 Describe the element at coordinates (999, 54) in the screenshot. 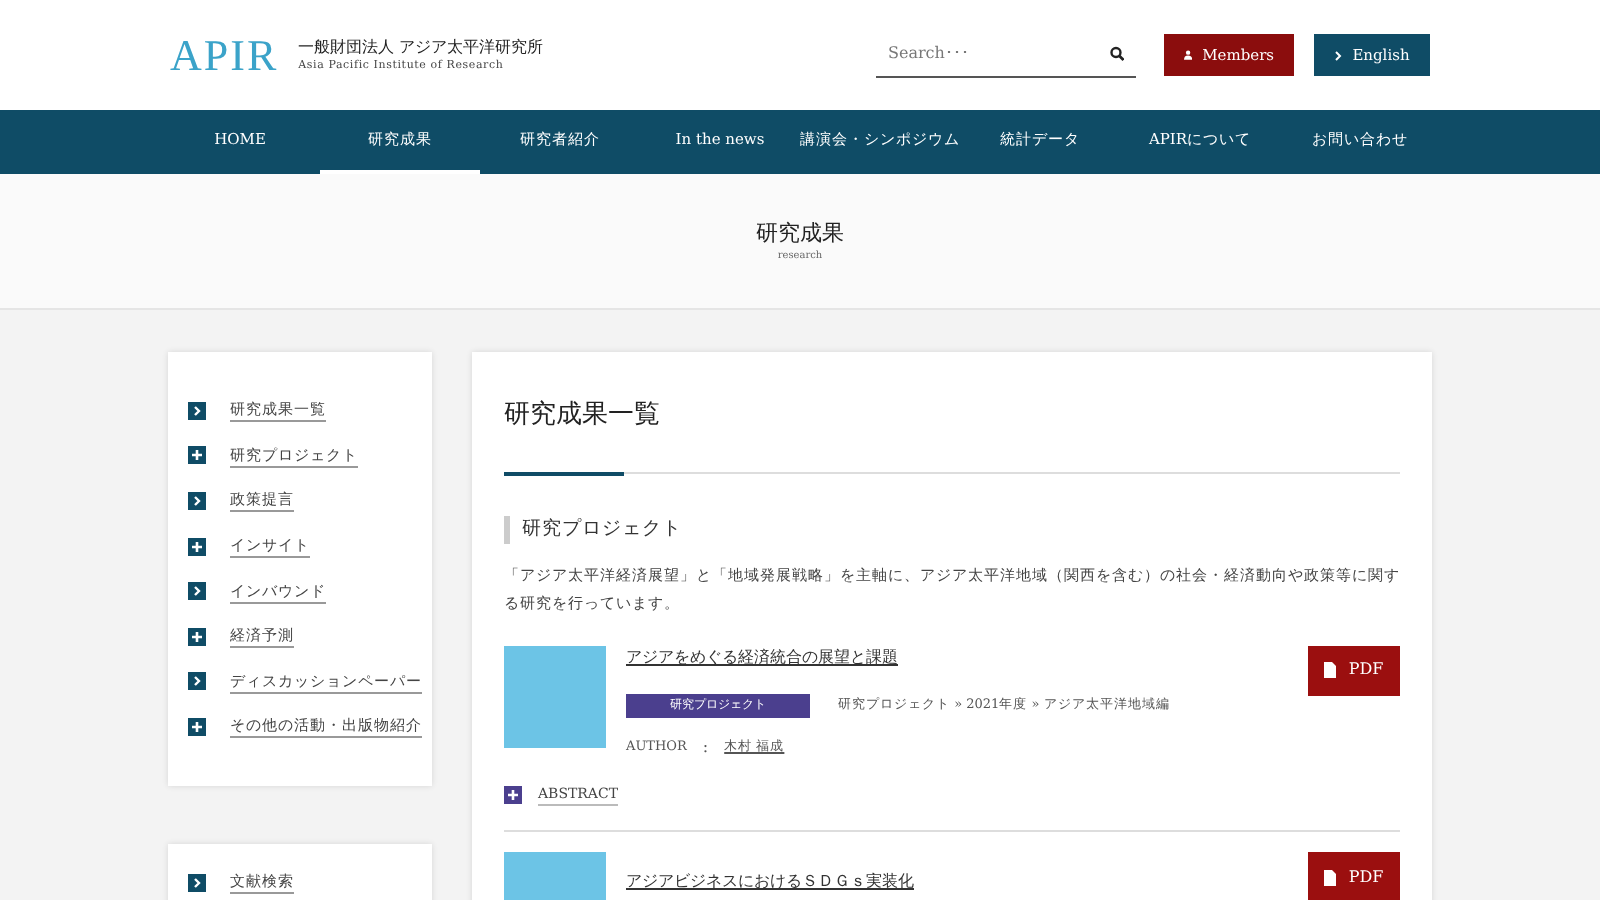

I see `search-field: Search･･･` at that location.